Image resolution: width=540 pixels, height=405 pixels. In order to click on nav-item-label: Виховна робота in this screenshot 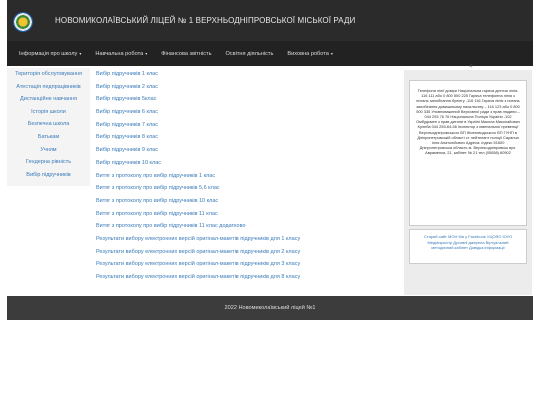, I will do `click(308, 53)`.